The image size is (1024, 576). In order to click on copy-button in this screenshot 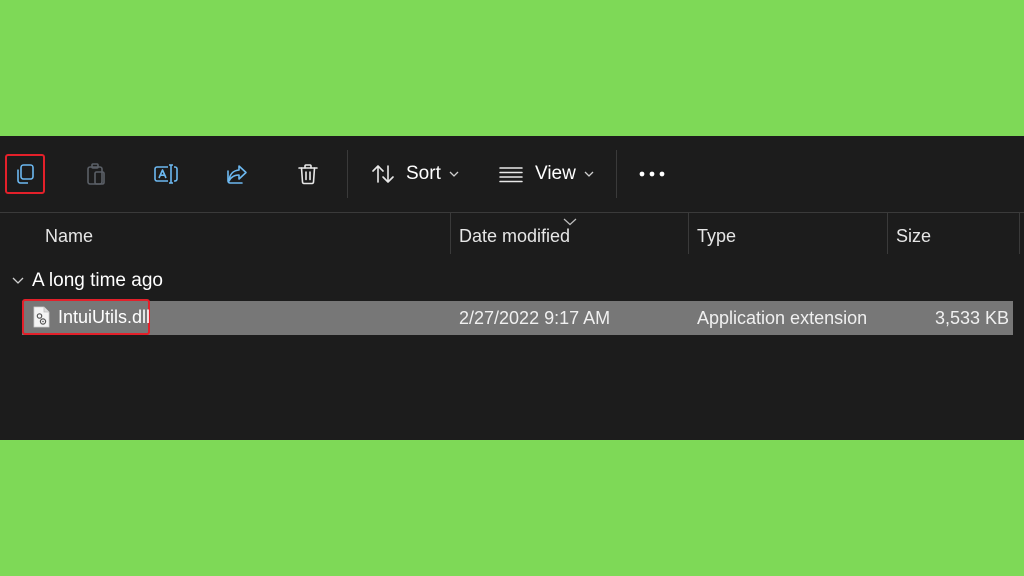, I will do `click(25, 174)`.